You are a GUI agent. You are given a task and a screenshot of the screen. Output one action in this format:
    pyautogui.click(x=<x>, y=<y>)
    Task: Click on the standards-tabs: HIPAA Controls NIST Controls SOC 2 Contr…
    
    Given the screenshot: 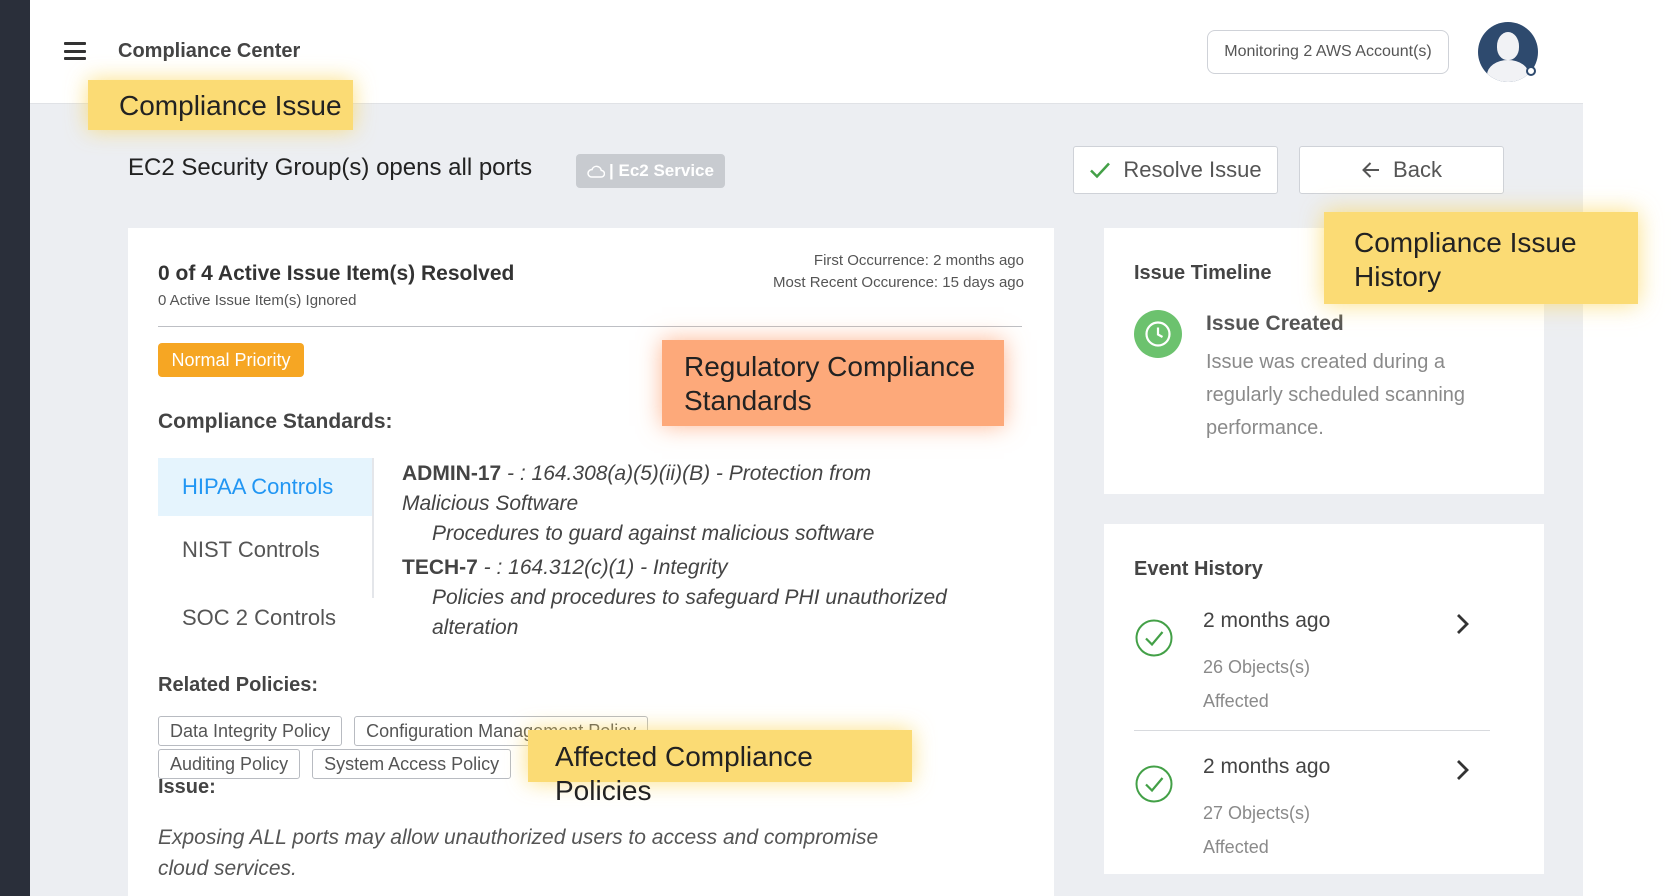 What is the action you would take?
    pyautogui.click(x=265, y=555)
    